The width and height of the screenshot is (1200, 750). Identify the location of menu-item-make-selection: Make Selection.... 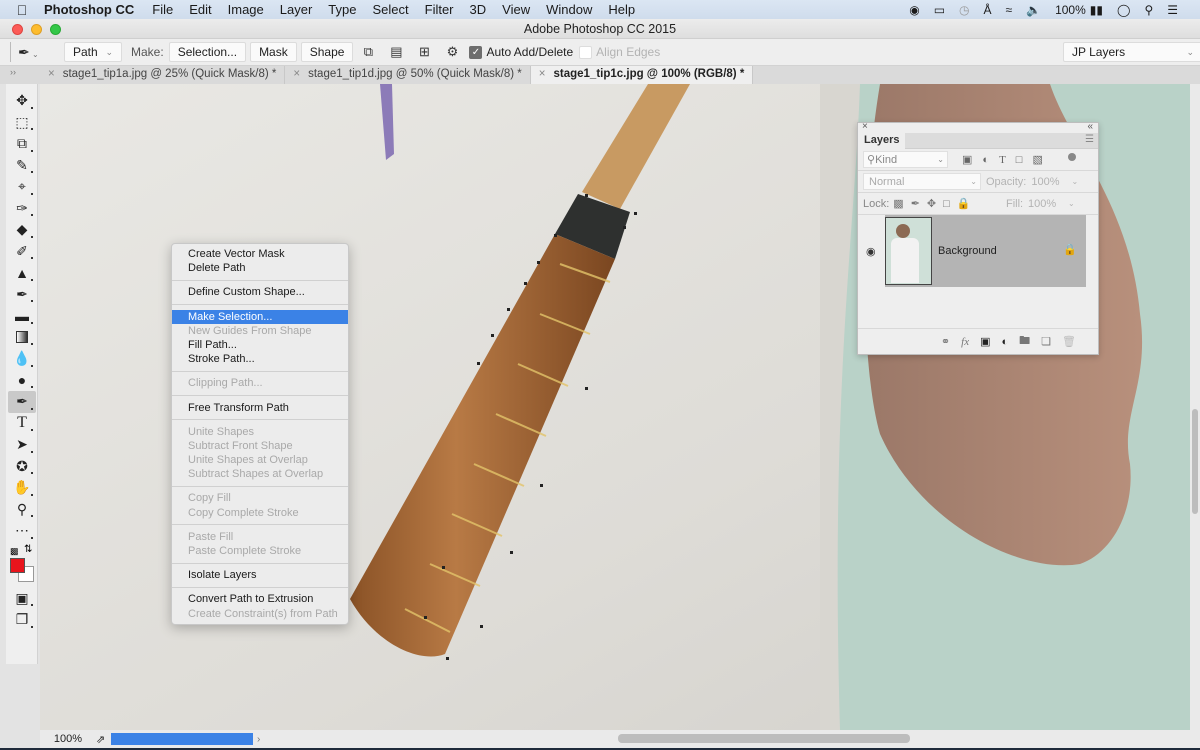
(260, 316).